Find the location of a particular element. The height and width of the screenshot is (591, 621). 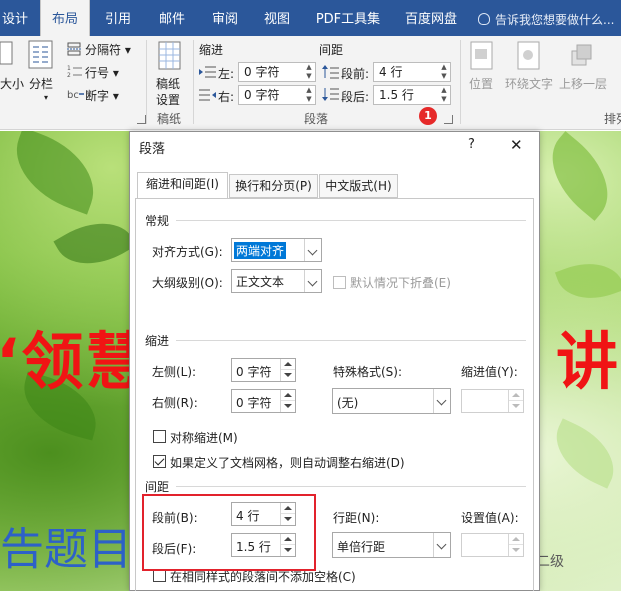

position-button: 位置 is located at coordinates (481, 83).